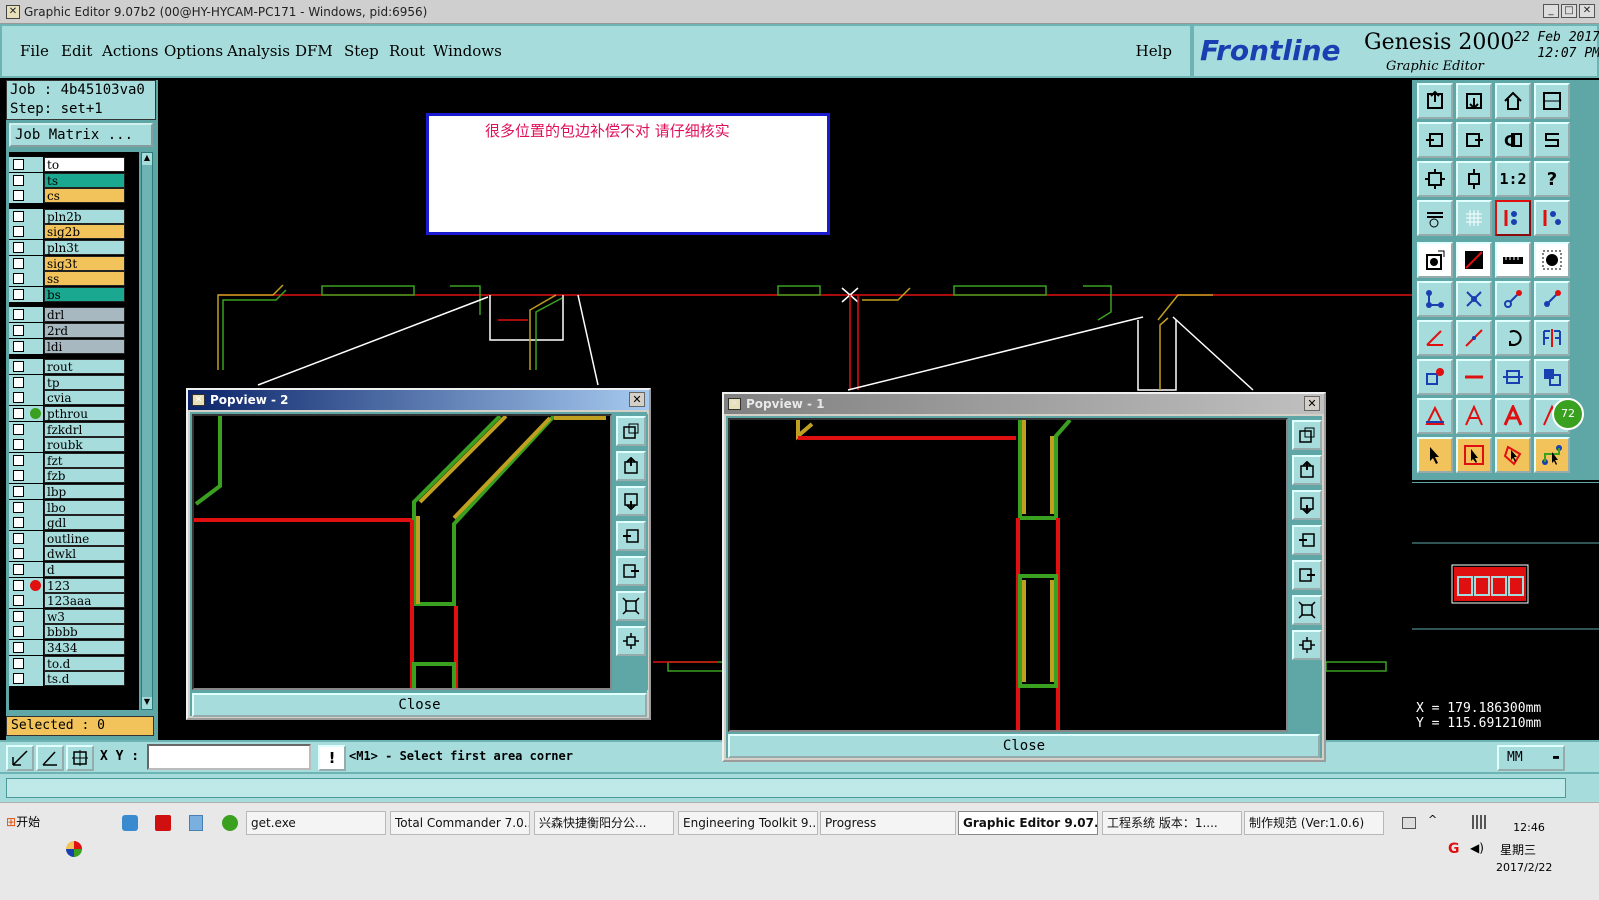 The height and width of the screenshot is (900, 1599). Describe the element at coordinates (1474, 218) in the screenshot. I see `grid-icon` at that location.